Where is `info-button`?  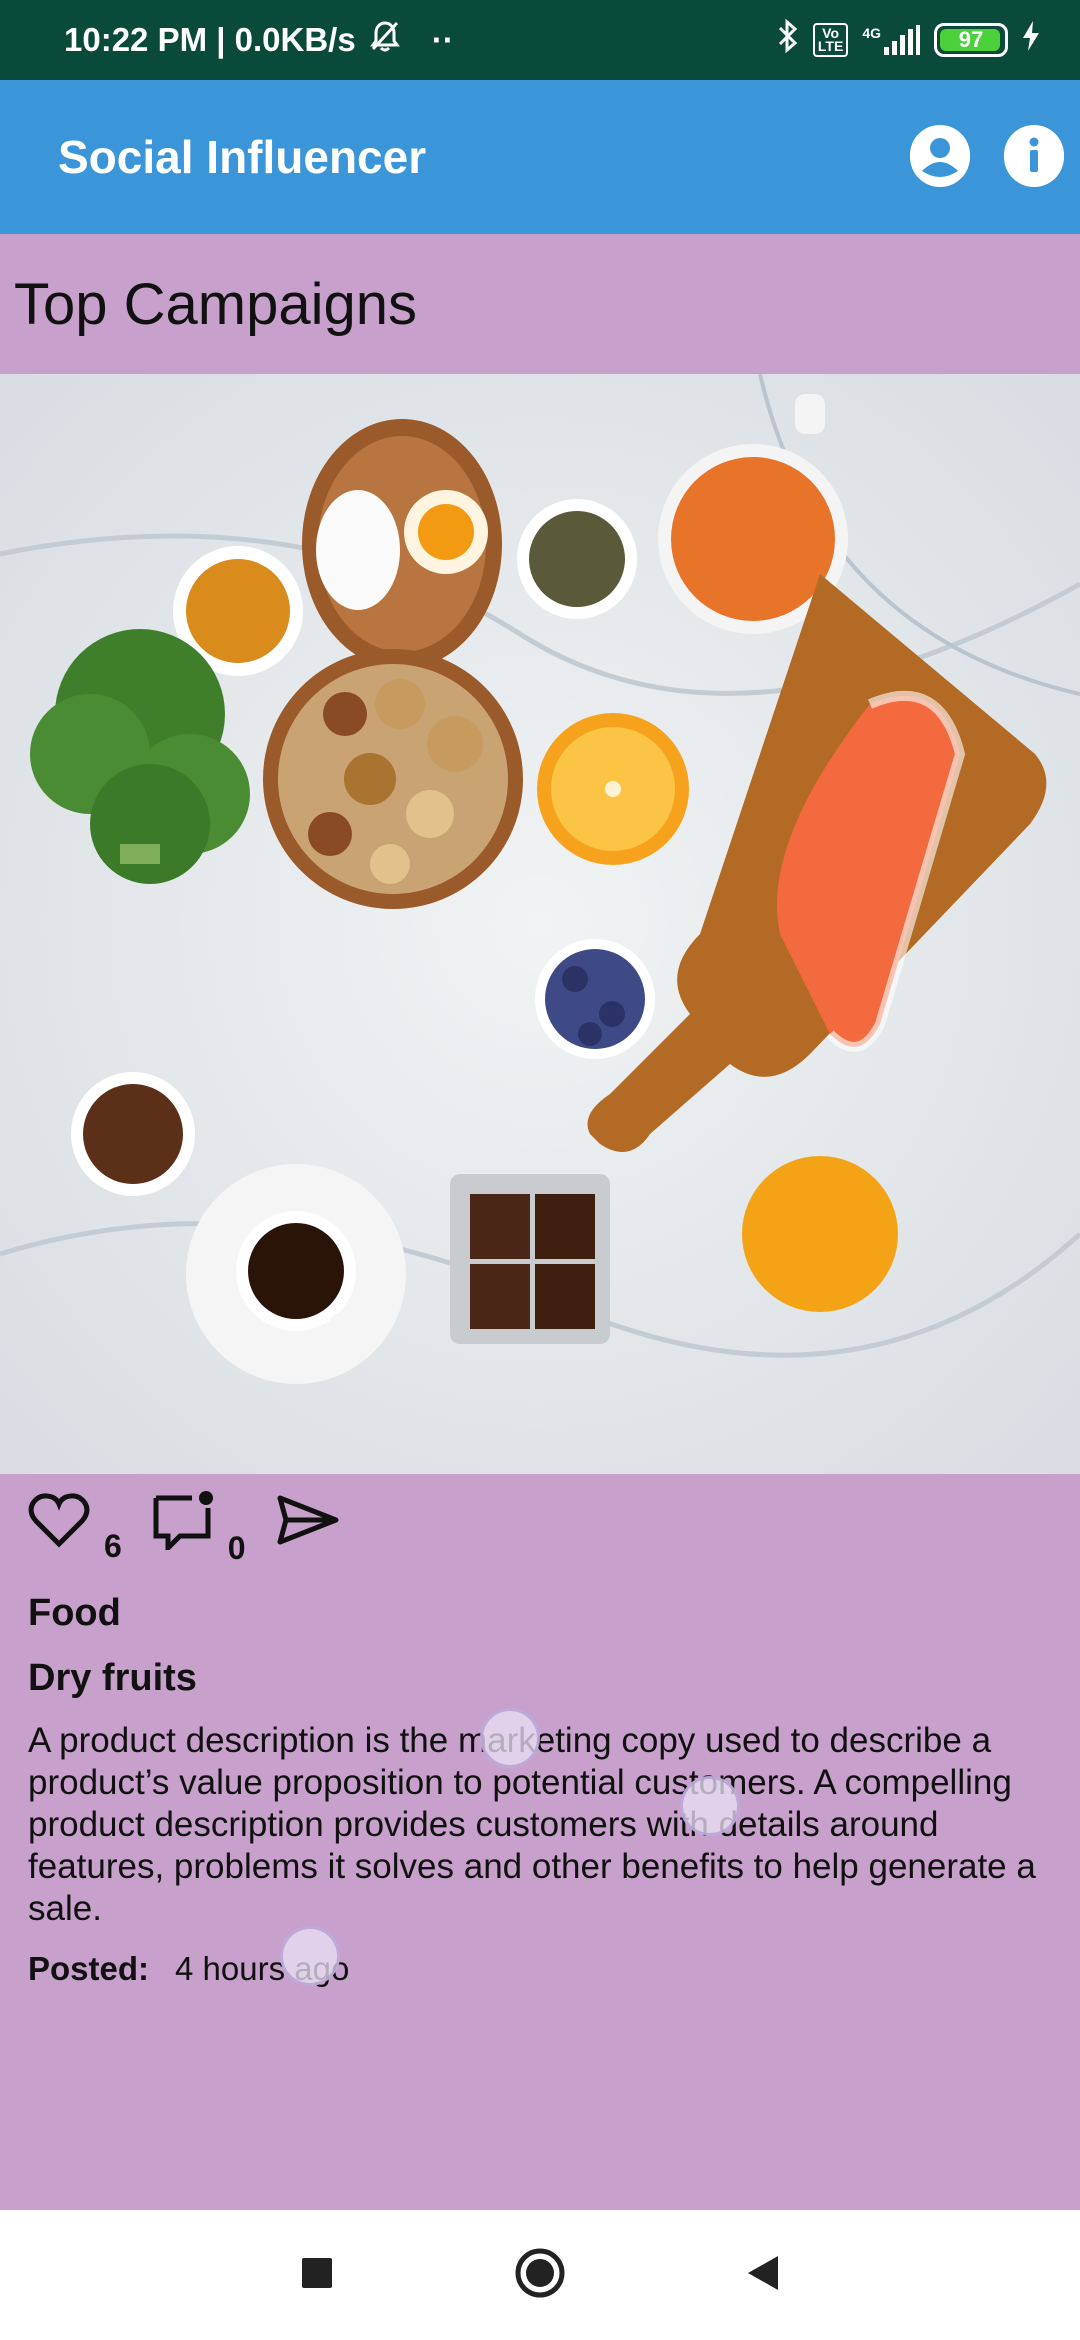 info-button is located at coordinates (1034, 157).